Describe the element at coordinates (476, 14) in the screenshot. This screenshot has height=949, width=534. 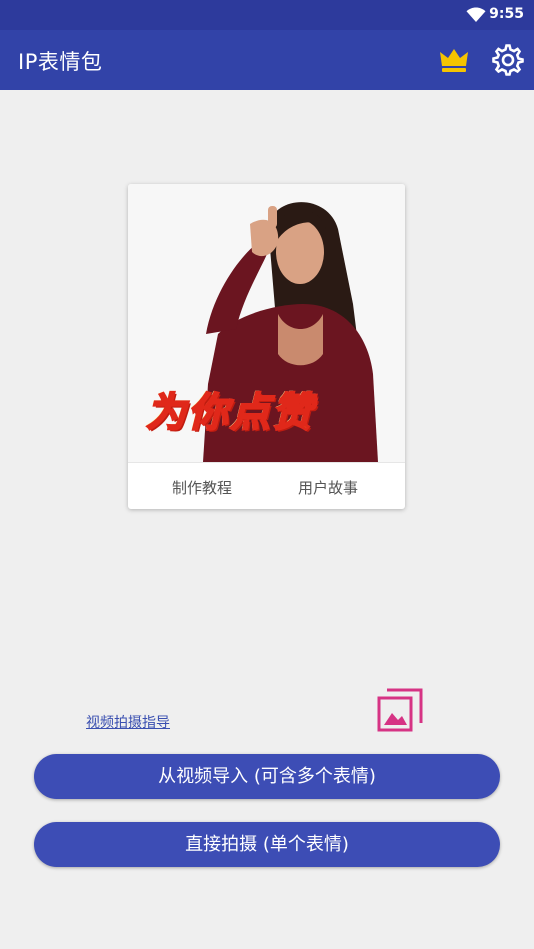
I see `wifi-icon` at that location.